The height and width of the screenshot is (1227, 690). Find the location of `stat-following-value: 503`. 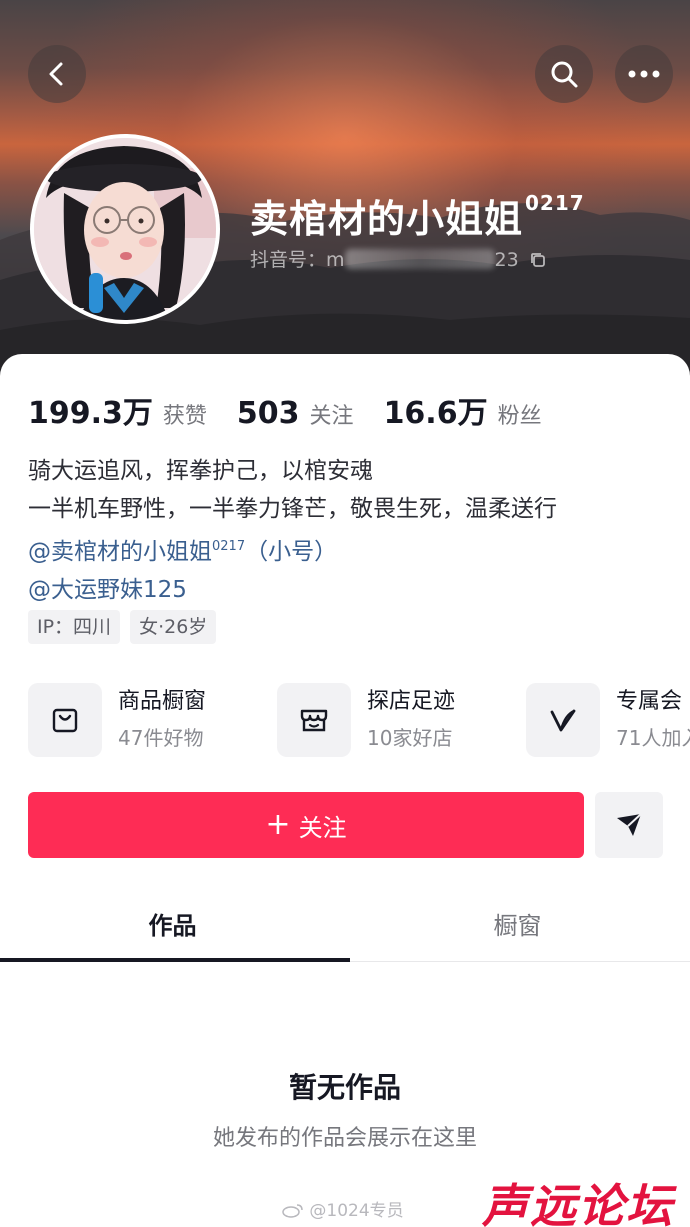

stat-following-value: 503 is located at coordinates (268, 413).